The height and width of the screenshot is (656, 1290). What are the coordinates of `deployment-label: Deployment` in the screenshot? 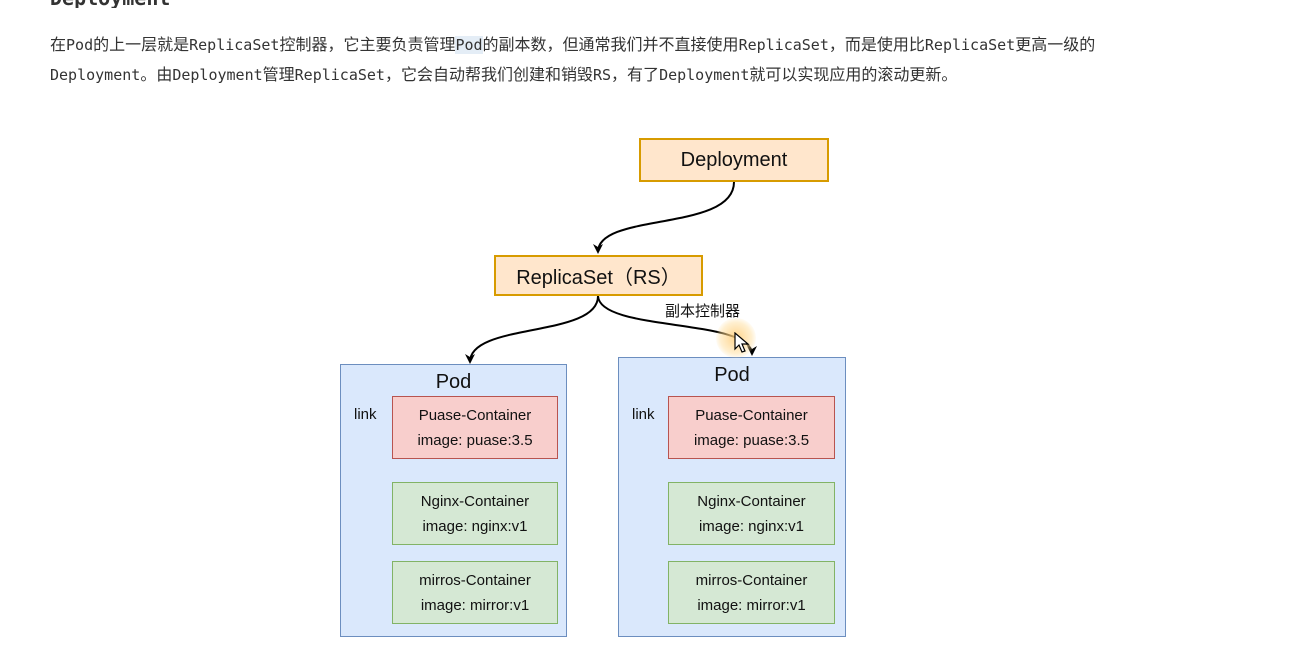 It's located at (734, 159).